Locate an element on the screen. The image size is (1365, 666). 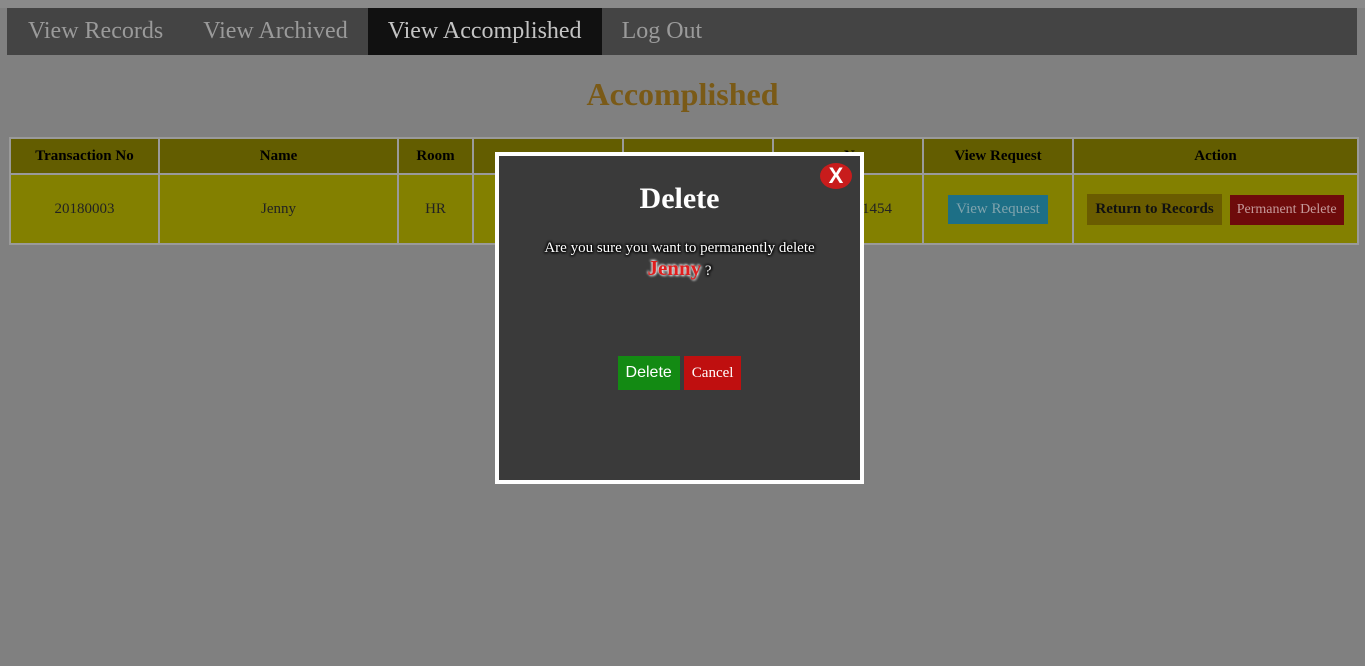
confirm-delete-button: Delete is located at coordinates (648, 373).